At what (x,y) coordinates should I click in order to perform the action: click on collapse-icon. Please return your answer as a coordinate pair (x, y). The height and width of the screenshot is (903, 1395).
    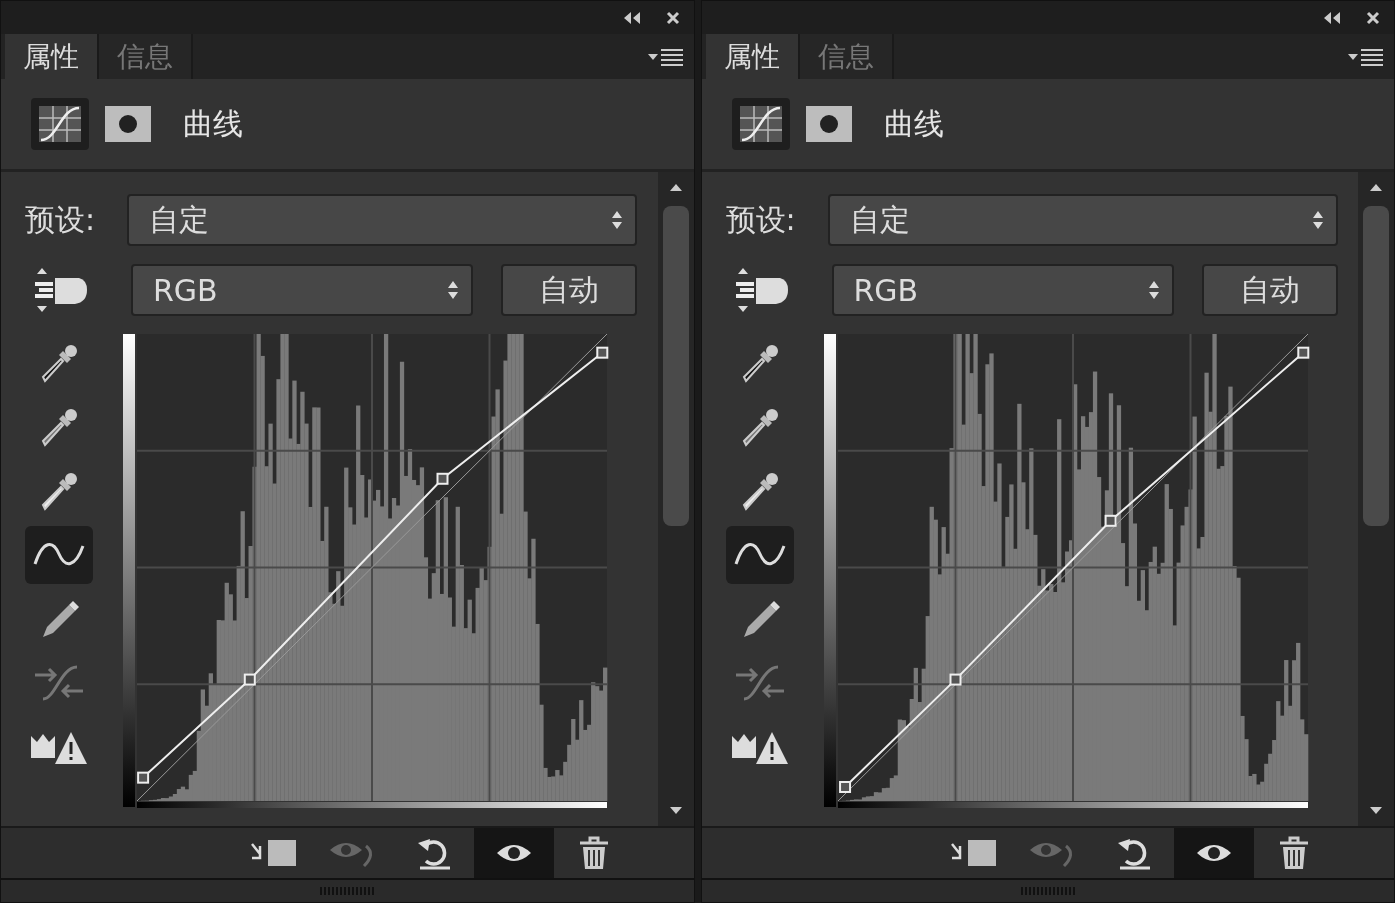
    Looking at the image, I should click on (1332, 17).